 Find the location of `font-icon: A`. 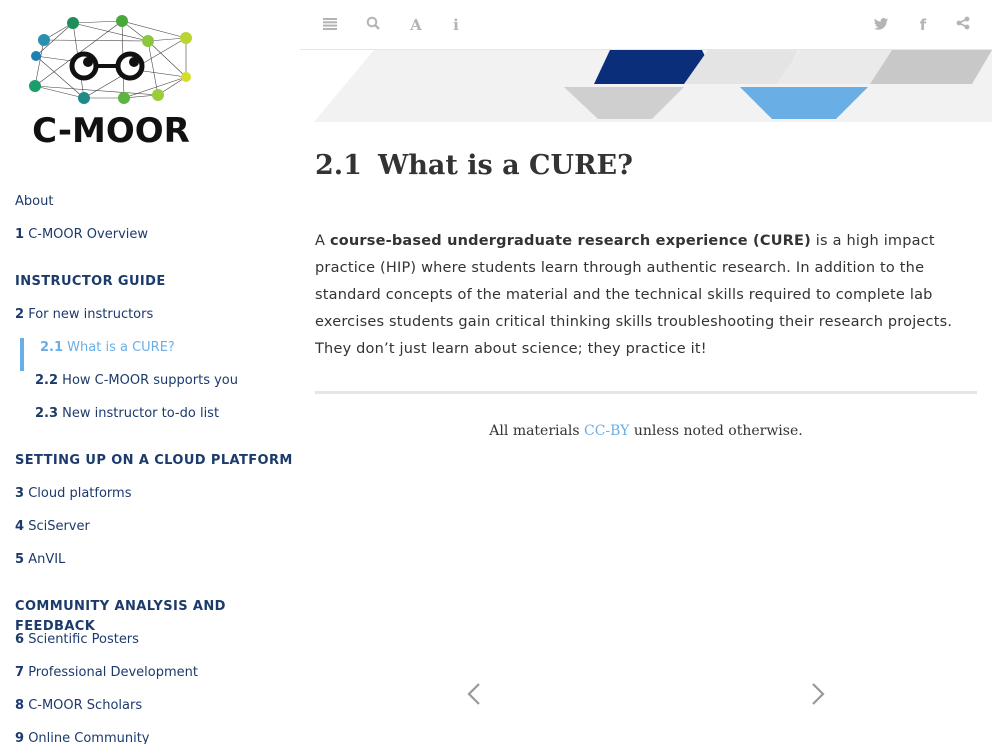

font-icon: A is located at coordinates (416, 25).